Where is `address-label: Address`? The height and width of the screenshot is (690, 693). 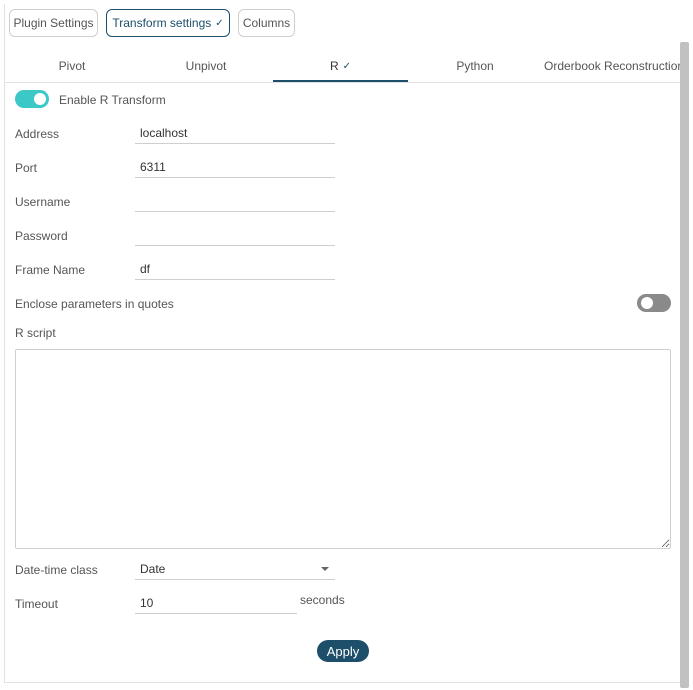 address-label: Address is located at coordinates (37, 134).